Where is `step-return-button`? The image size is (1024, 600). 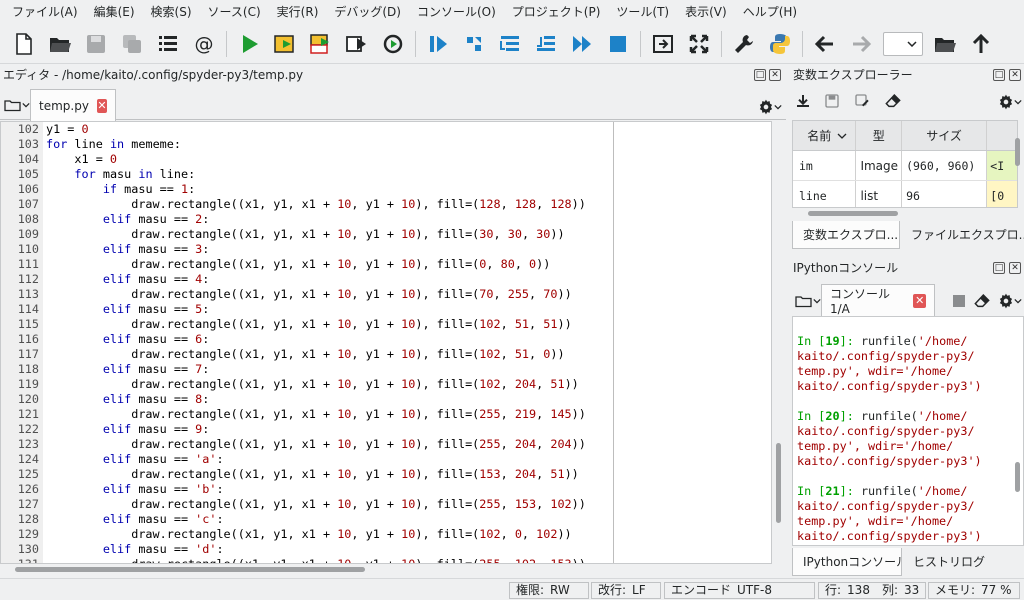 step-return-button is located at coordinates (546, 44).